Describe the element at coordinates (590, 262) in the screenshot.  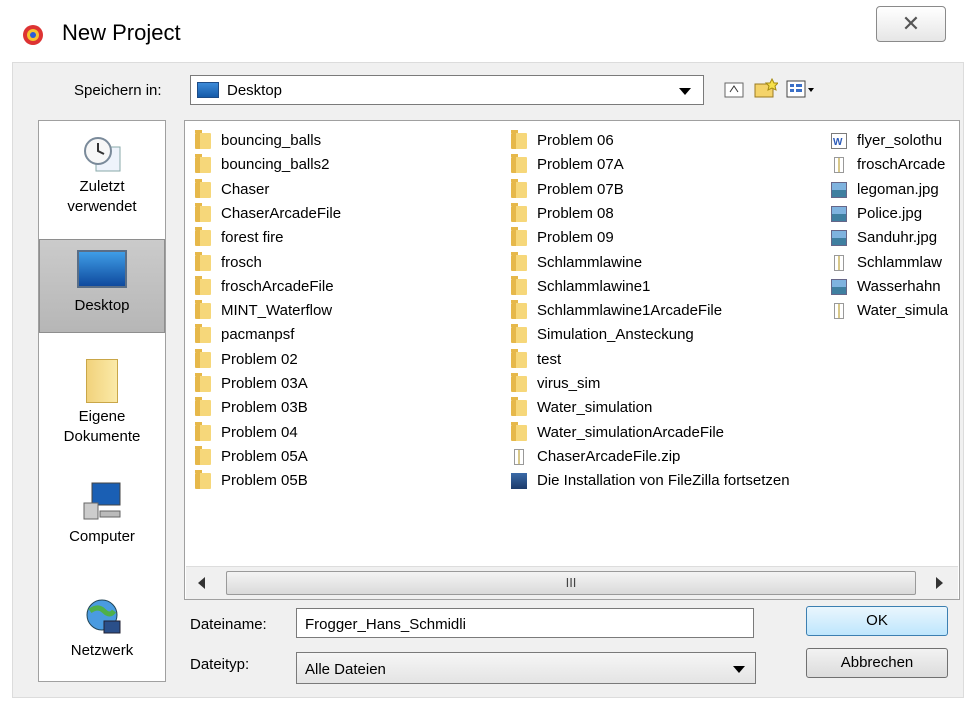
I see `file-name: Schlammlawine` at that location.